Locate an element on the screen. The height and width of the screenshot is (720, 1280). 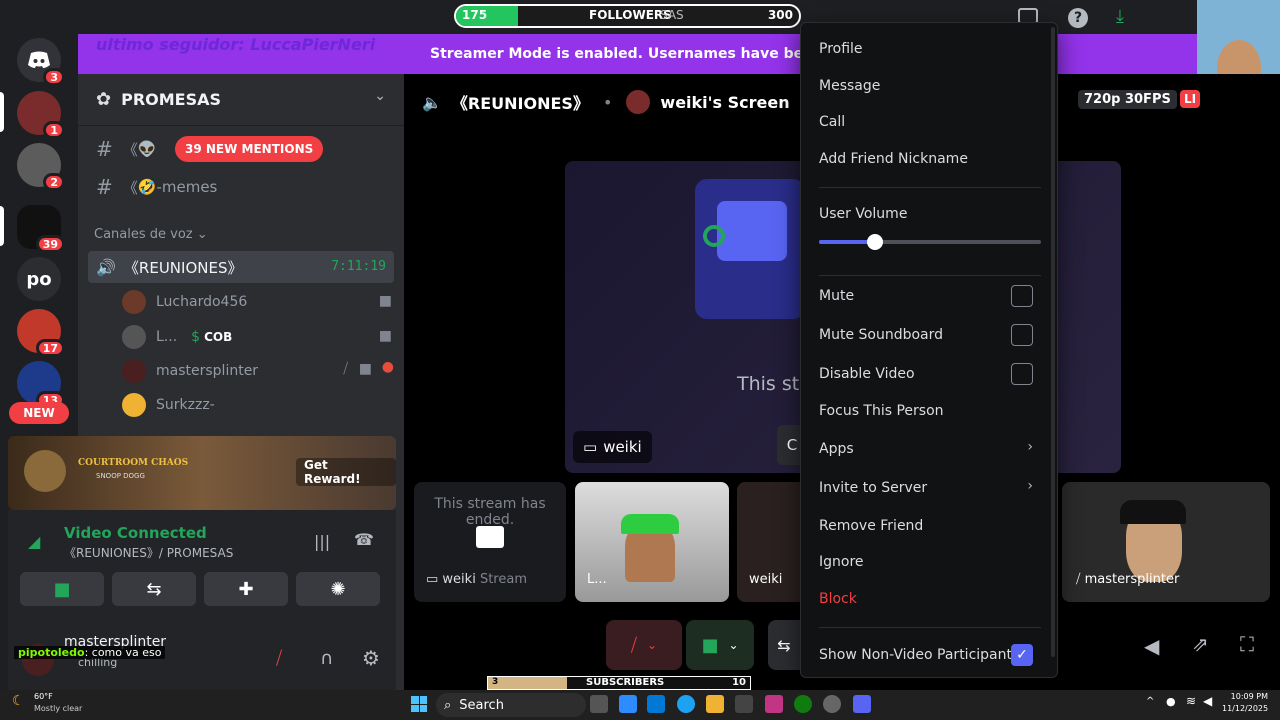
muted-icon: ⧸ is located at coordinates (345, 369).